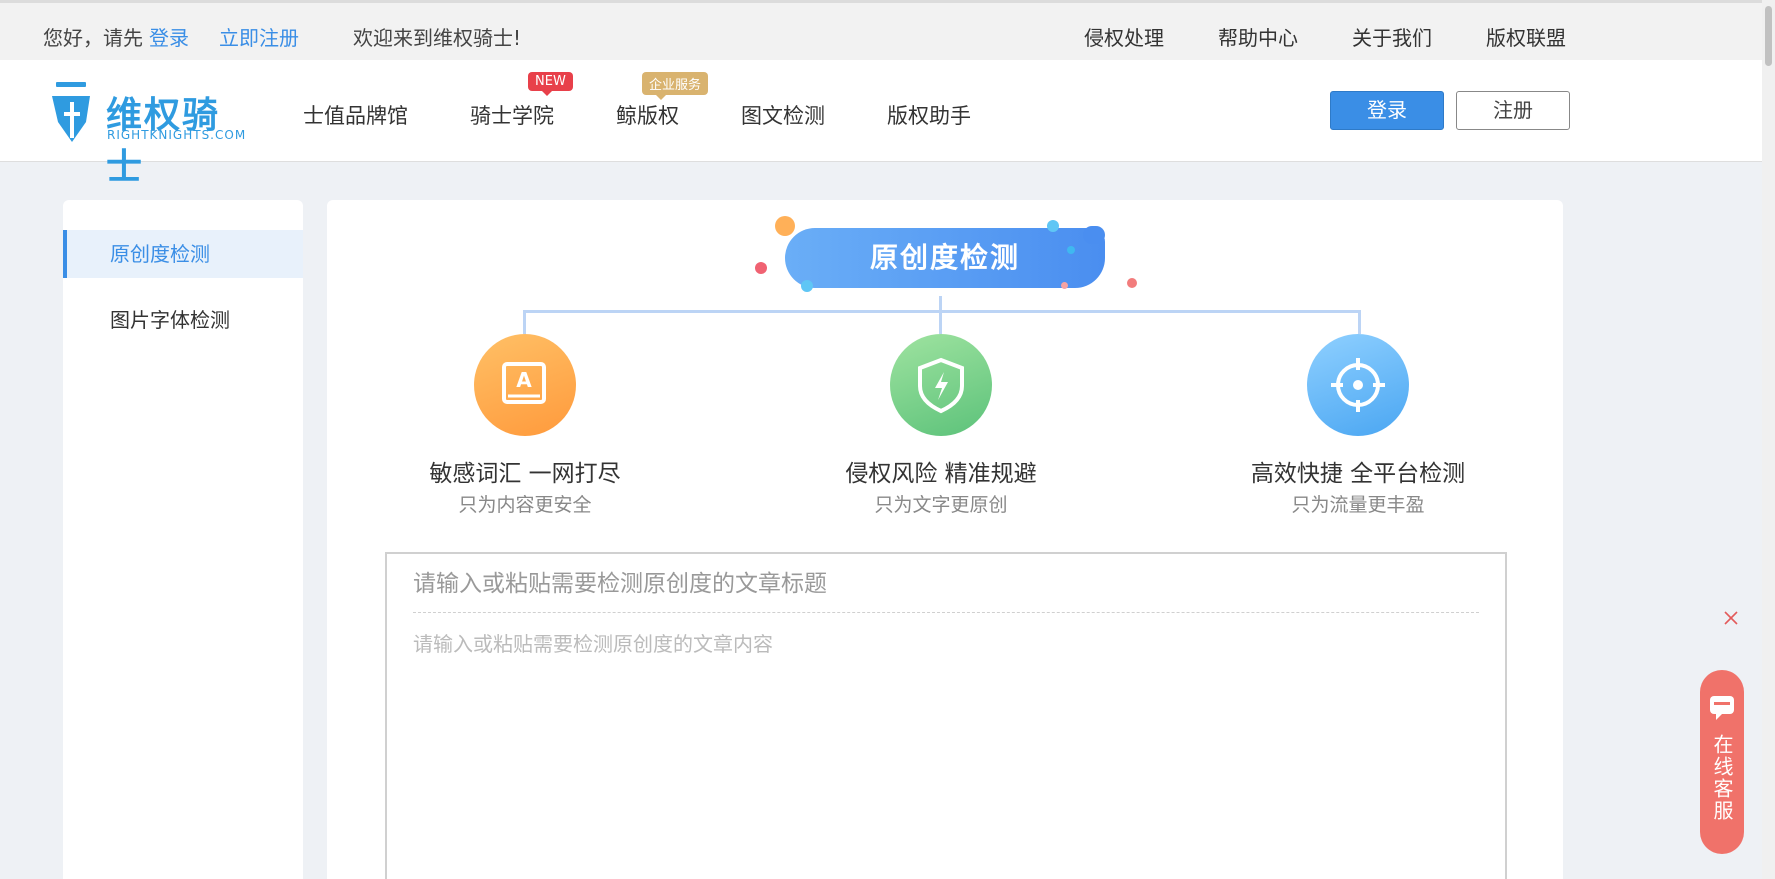 The height and width of the screenshot is (879, 1775). What do you see at coordinates (1392, 36) in the screenshot?
I see `top-link-about: 关于我们` at bounding box center [1392, 36].